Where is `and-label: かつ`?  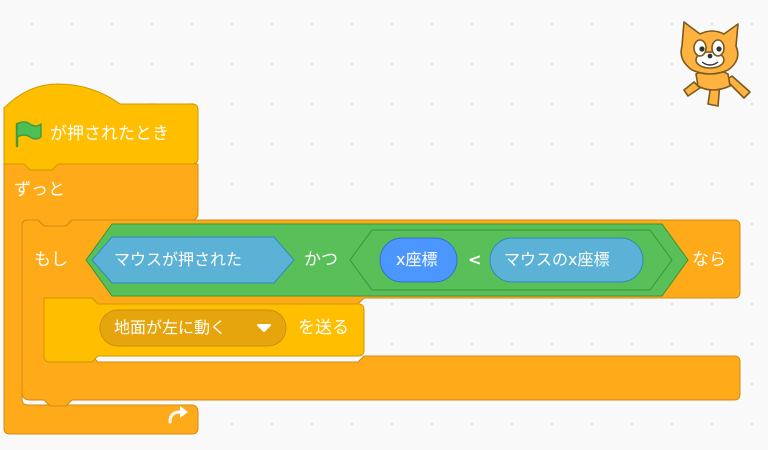 and-label: かつ is located at coordinates (321, 260).